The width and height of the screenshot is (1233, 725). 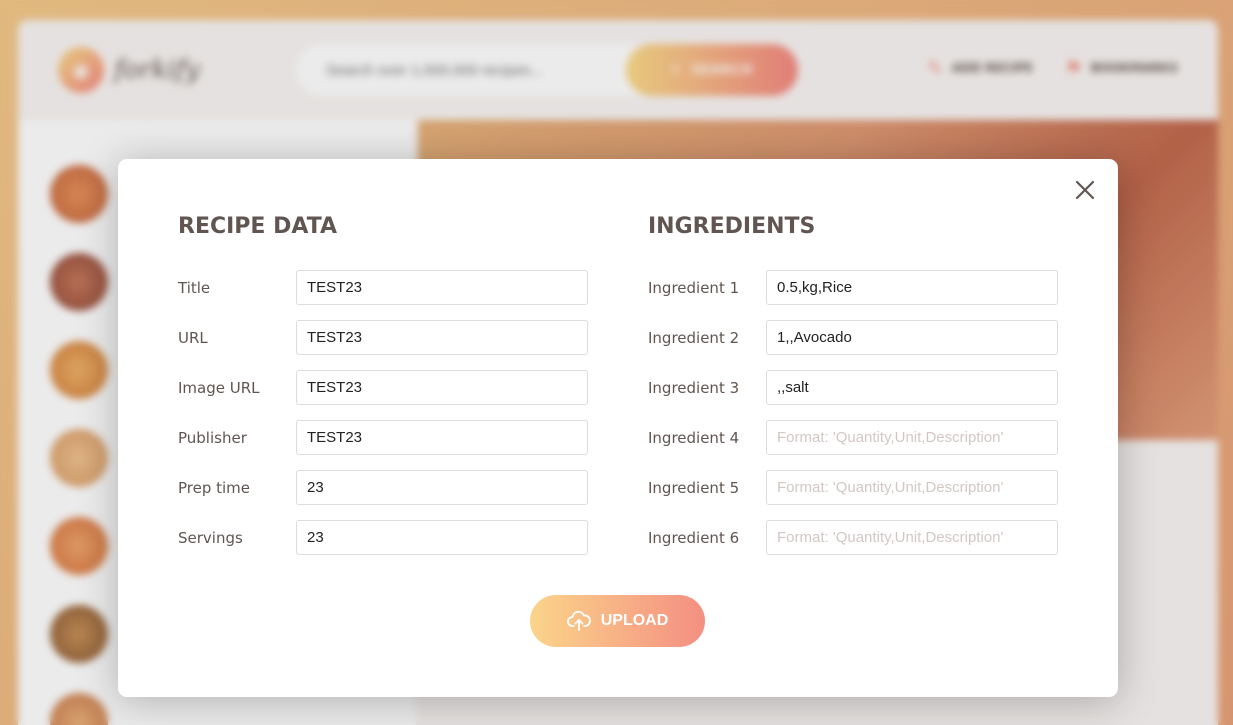 I want to click on title-row: Title, so click(x=383, y=287).